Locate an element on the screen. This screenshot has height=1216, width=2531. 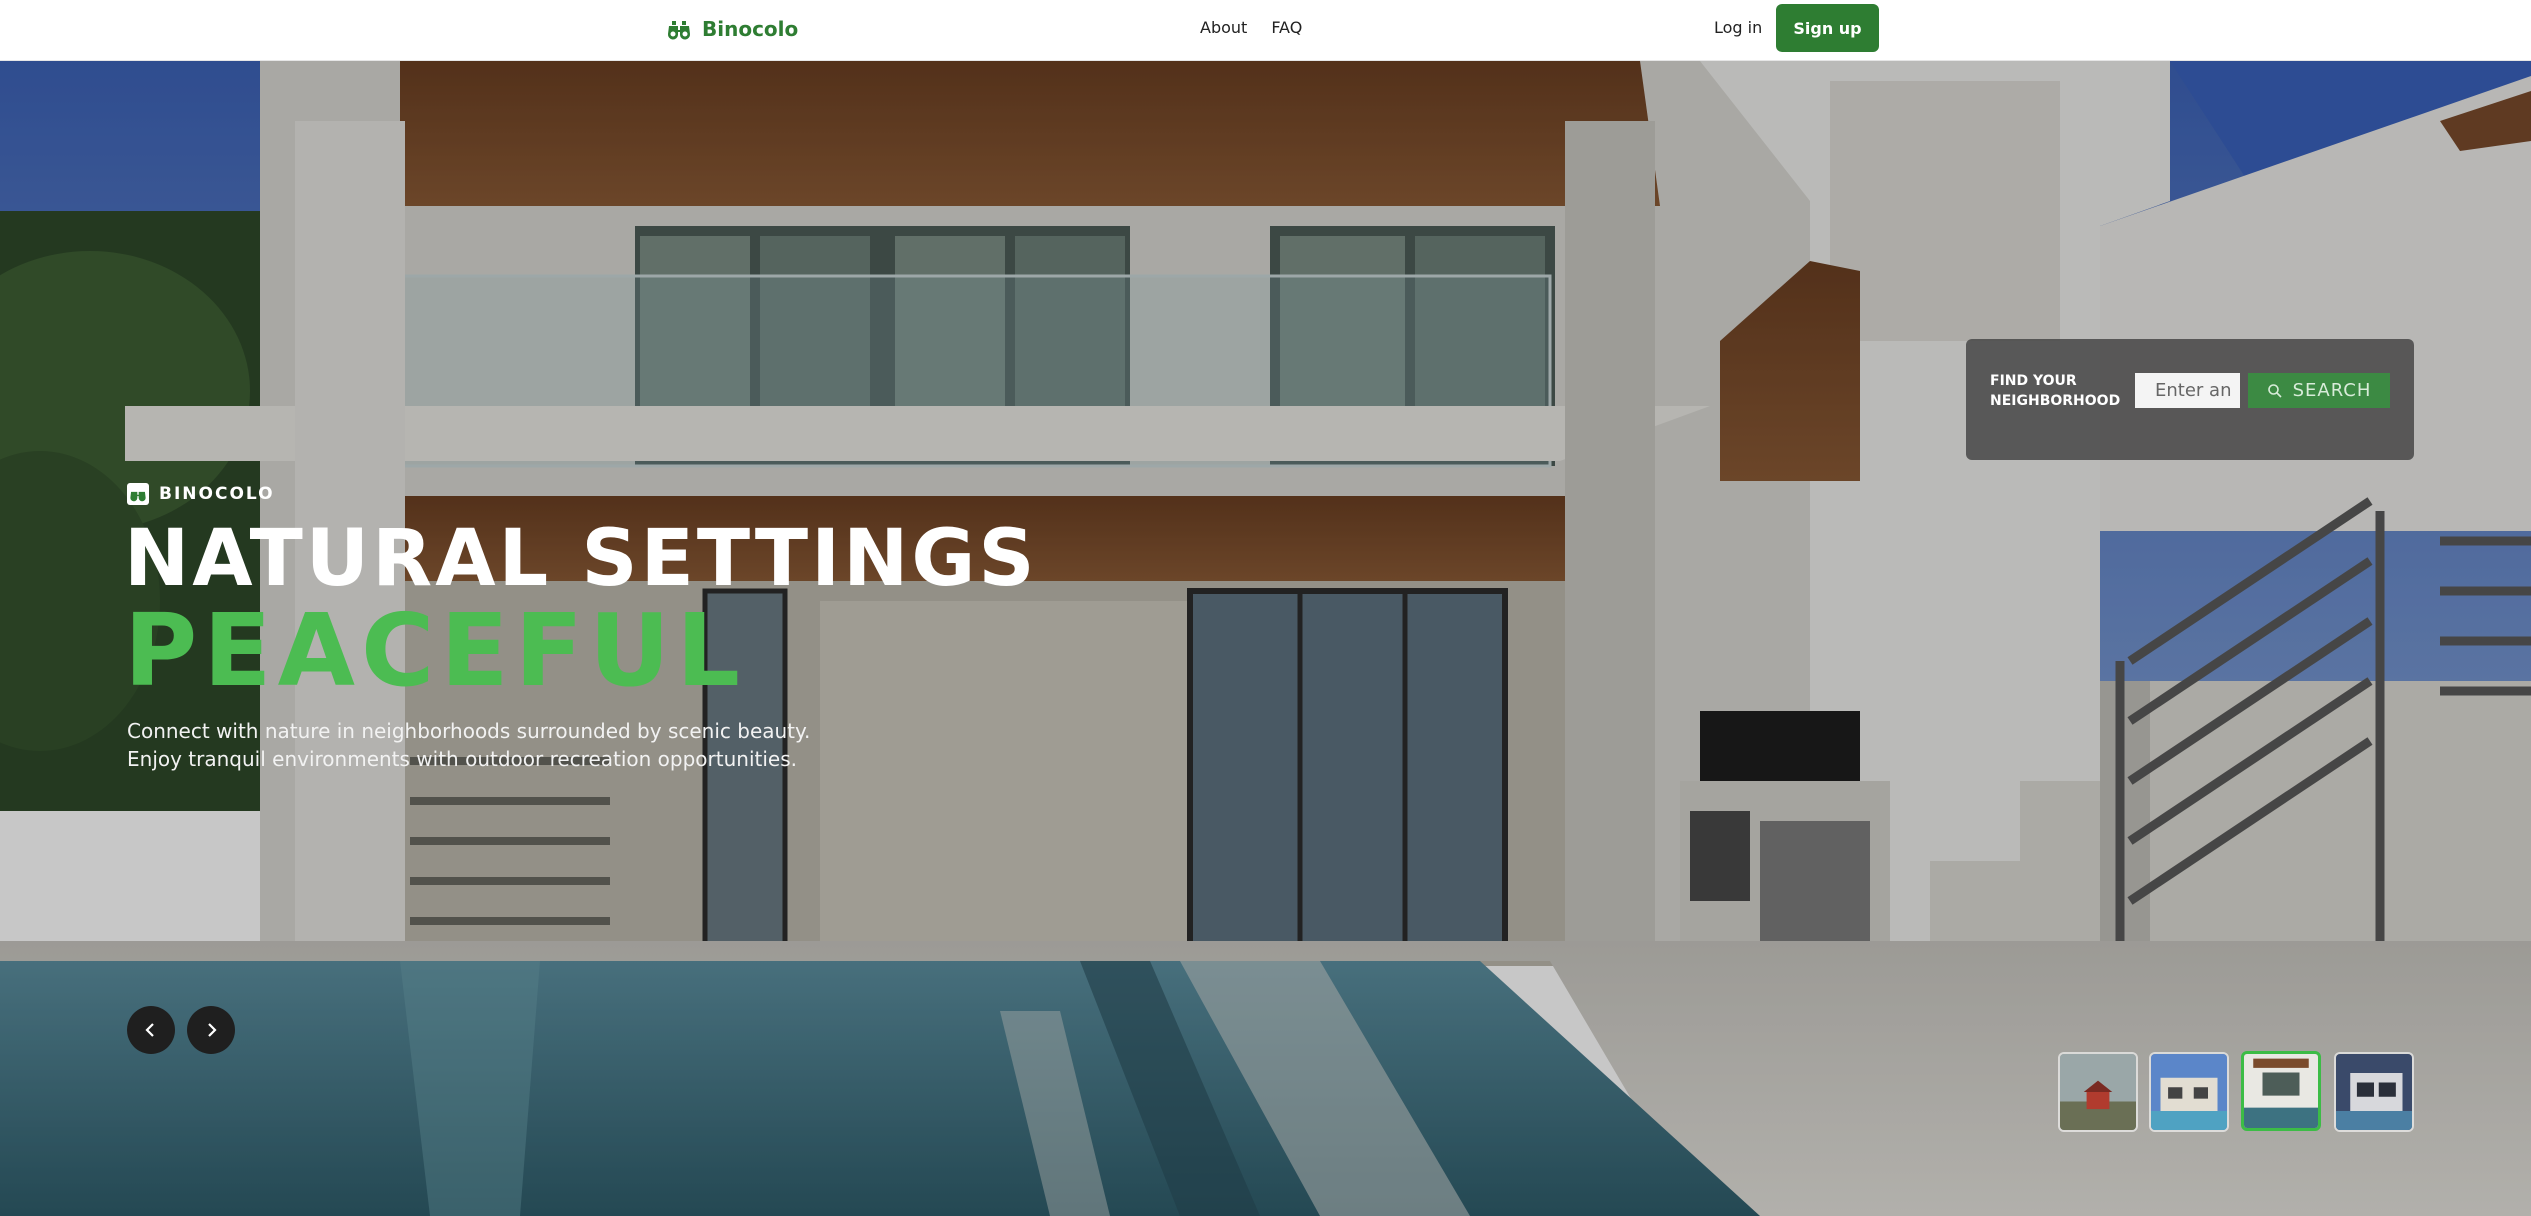
contemporary-house-thumbnail-image is located at coordinates (2374, 1092).